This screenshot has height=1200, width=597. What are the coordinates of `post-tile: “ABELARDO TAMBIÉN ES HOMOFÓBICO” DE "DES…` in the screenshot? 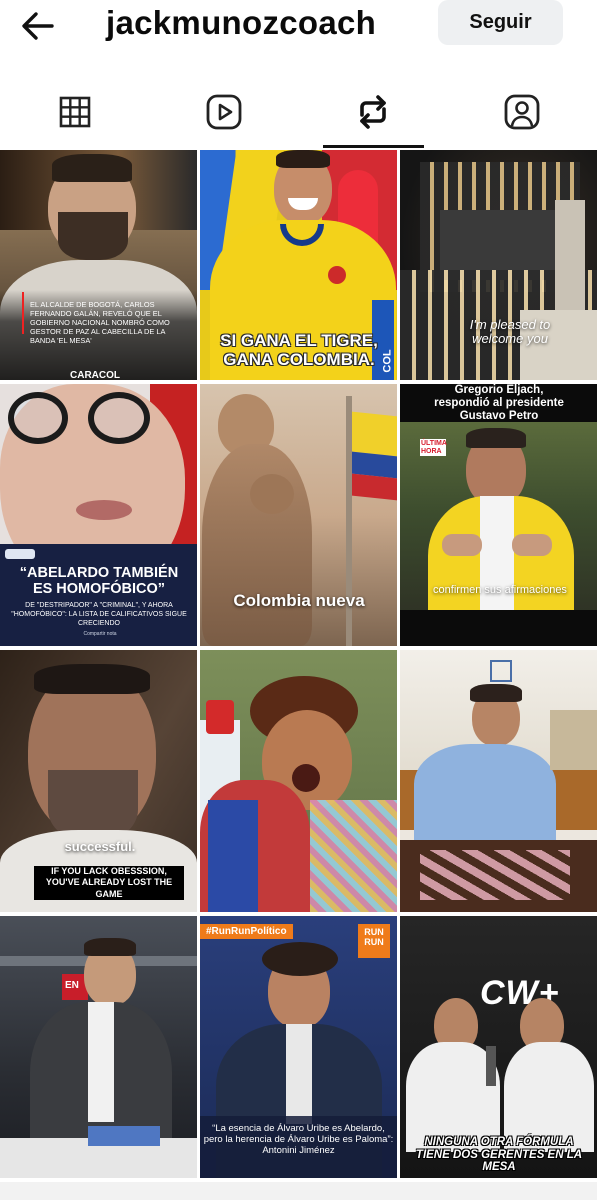 It's located at (98, 515).